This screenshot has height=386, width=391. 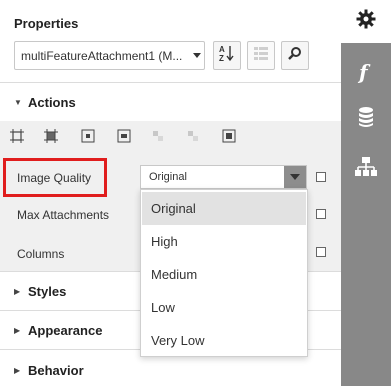 I want to click on sort-alphabetically-button: A Z, so click(x=227, y=55).